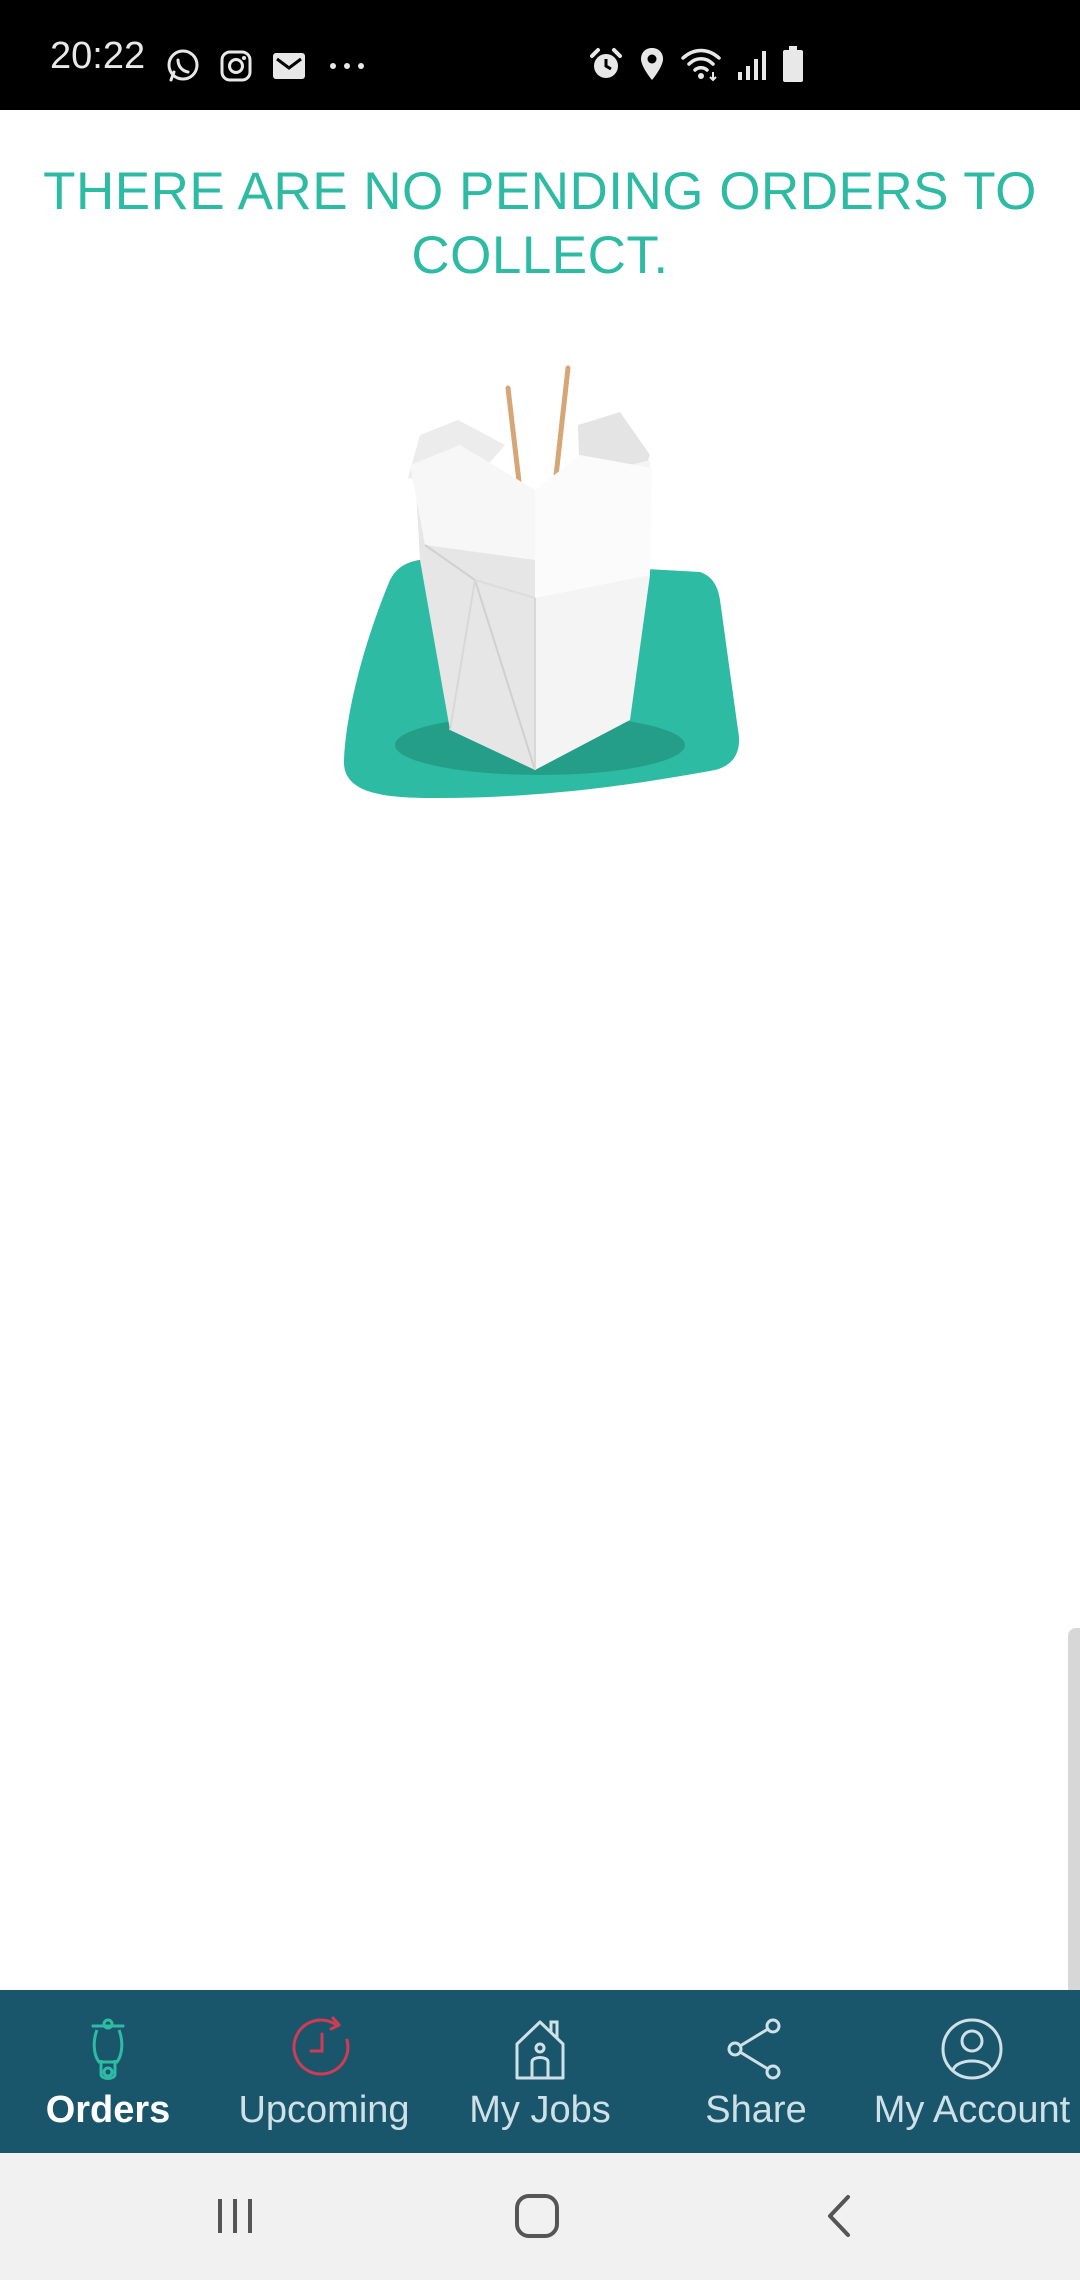 This screenshot has height=2280, width=1080. What do you see at coordinates (540, 223) in the screenshot?
I see `empty-orders-message: THERE ARE NO PENDING ORDERS TO COLLECT.` at bounding box center [540, 223].